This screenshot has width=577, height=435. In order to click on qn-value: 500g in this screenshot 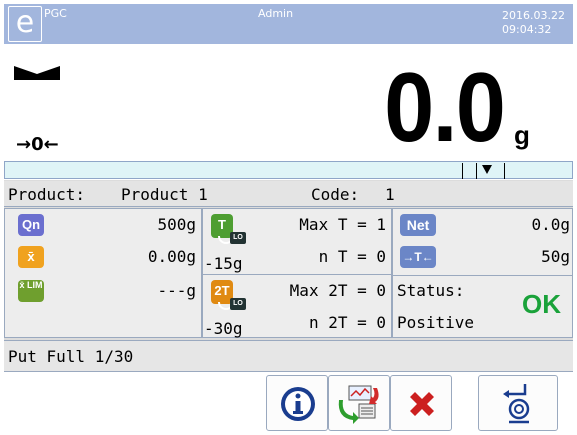, I will do `click(176, 224)`.